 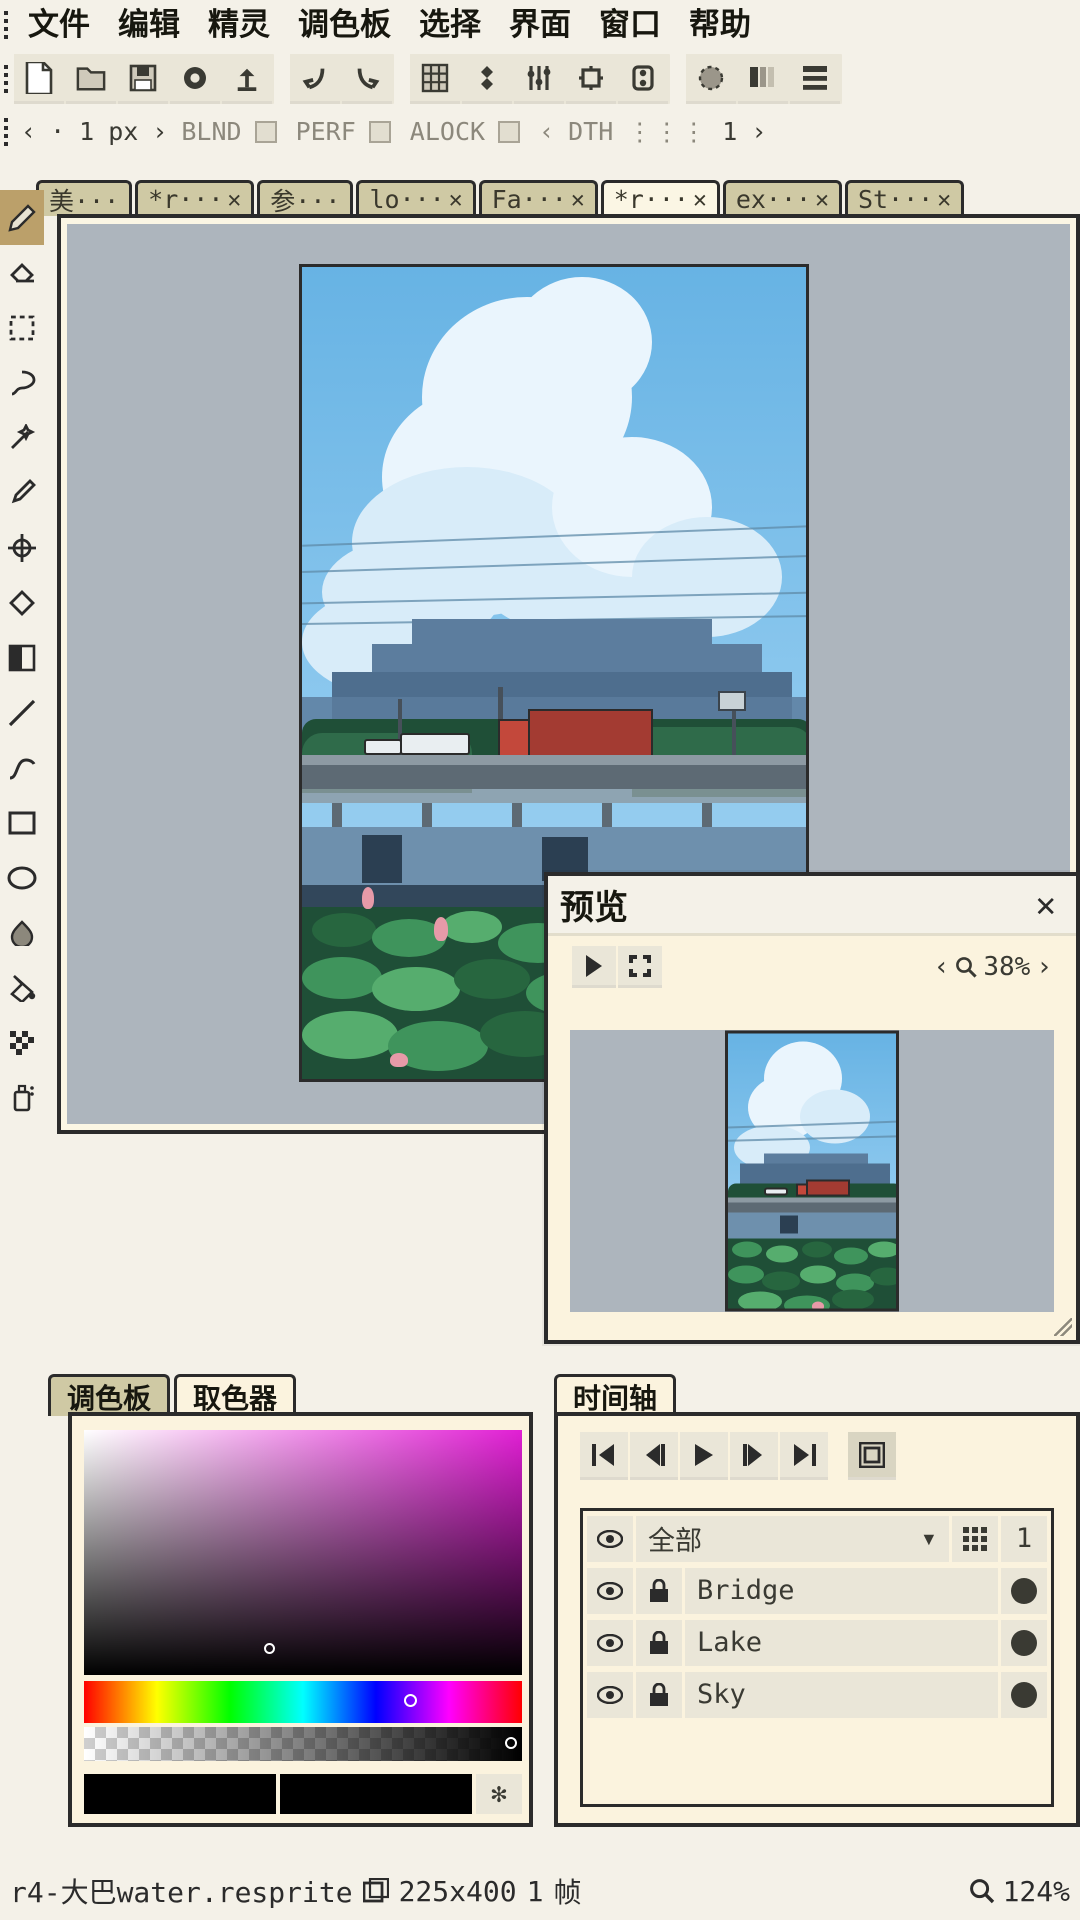 I want to click on optionsbar-grip, so click(x=7, y=132).